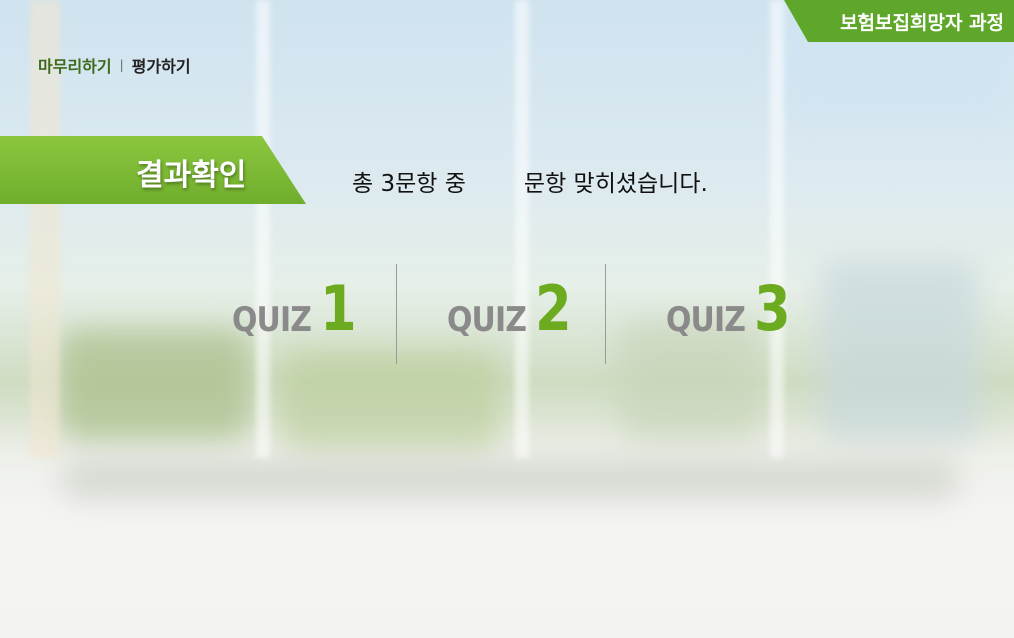  I want to click on breadcrumb-current: 평가하기, so click(161, 66).